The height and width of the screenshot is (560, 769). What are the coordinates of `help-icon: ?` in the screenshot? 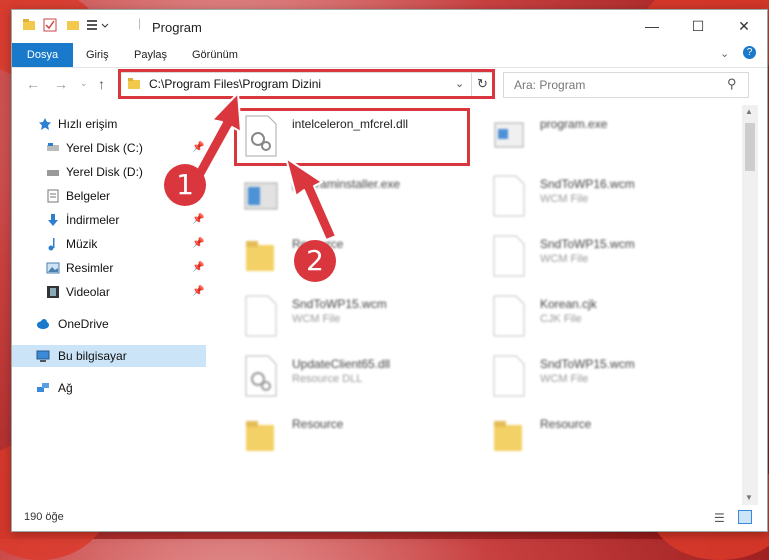 It's located at (749, 52).